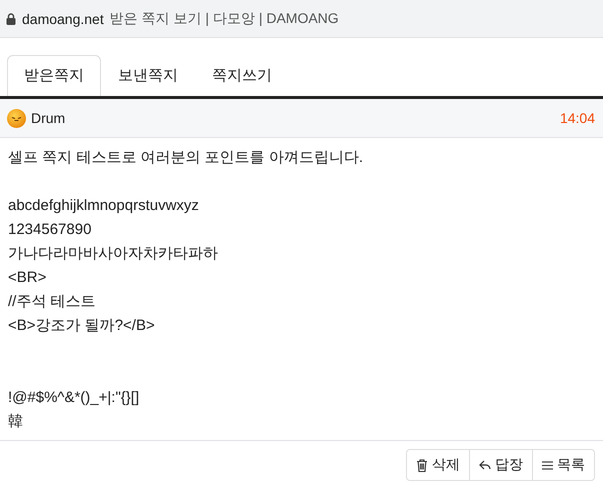 The image size is (603, 482). I want to click on trash-icon, so click(422, 465).